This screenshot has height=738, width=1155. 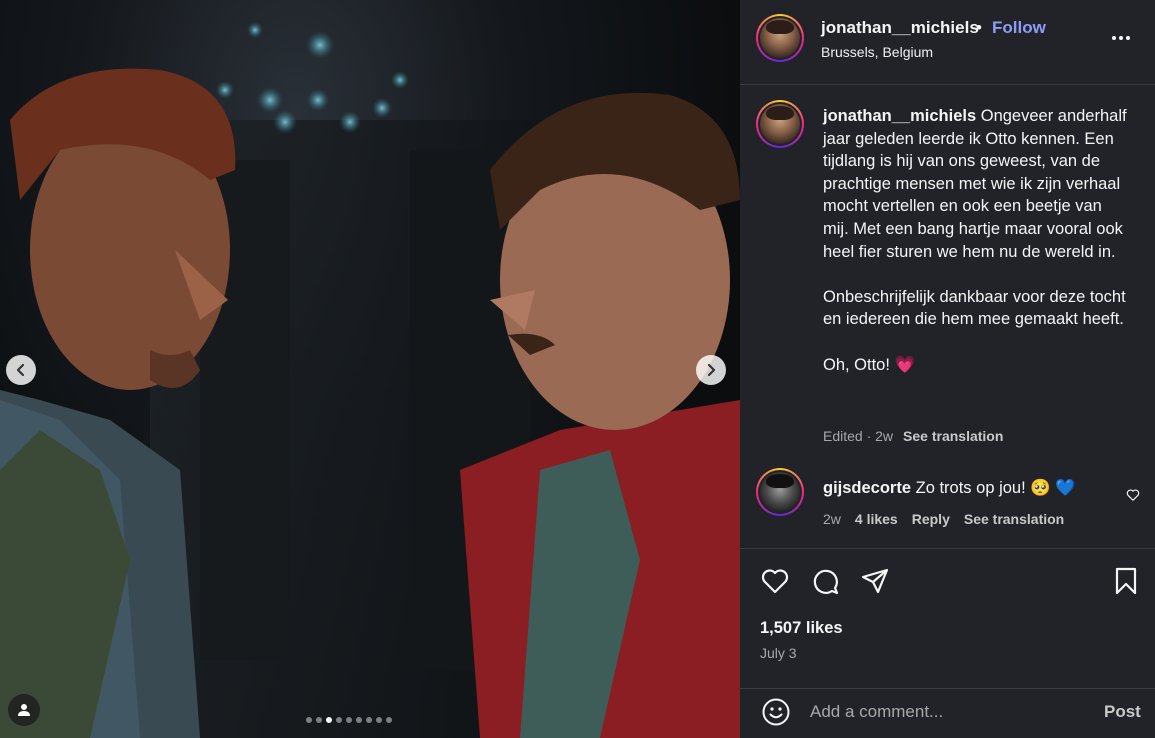 What do you see at coordinates (1019, 28) in the screenshot?
I see `follow-button: Follow` at bounding box center [1019, 28].